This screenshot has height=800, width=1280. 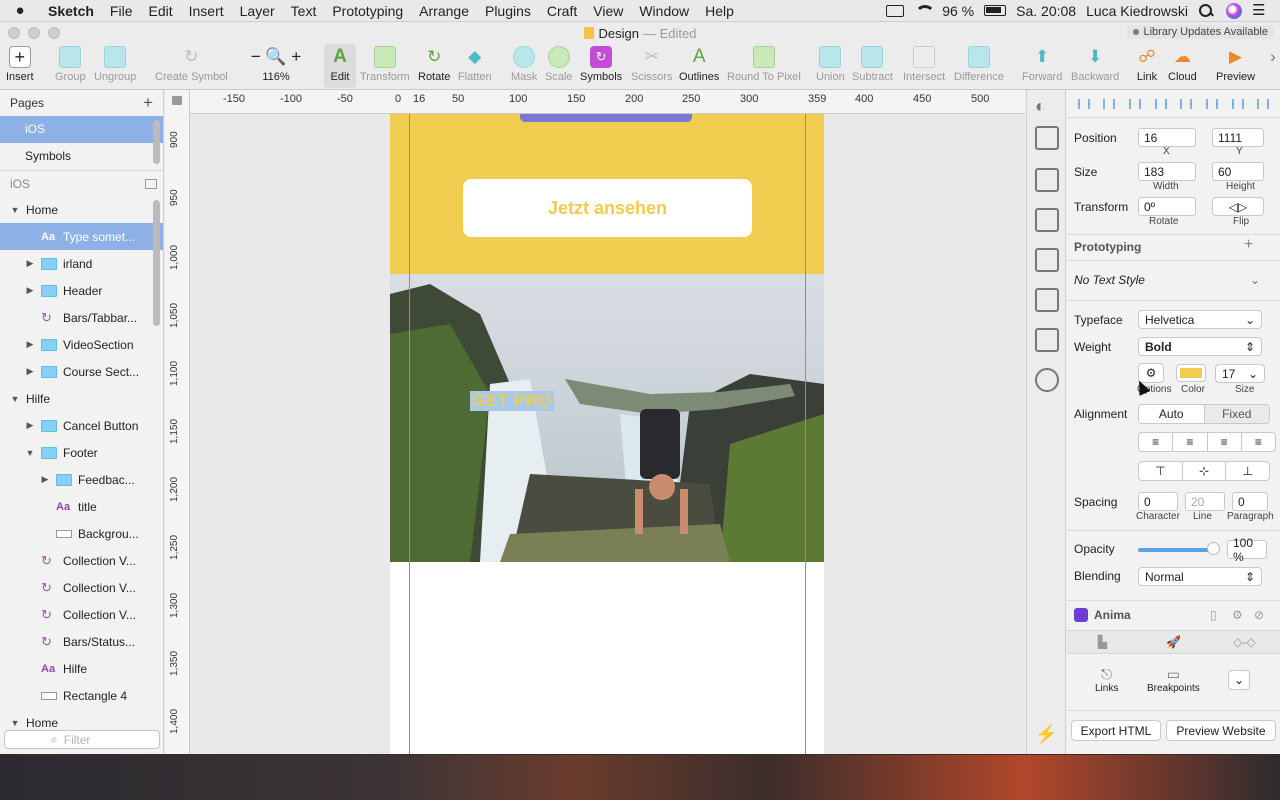 What do you see at coordinates (1173, 680) in the screenshot?
I see `anima-breakpoints-button: ▭ Breakpoints` at bounding box center [1173, 680].